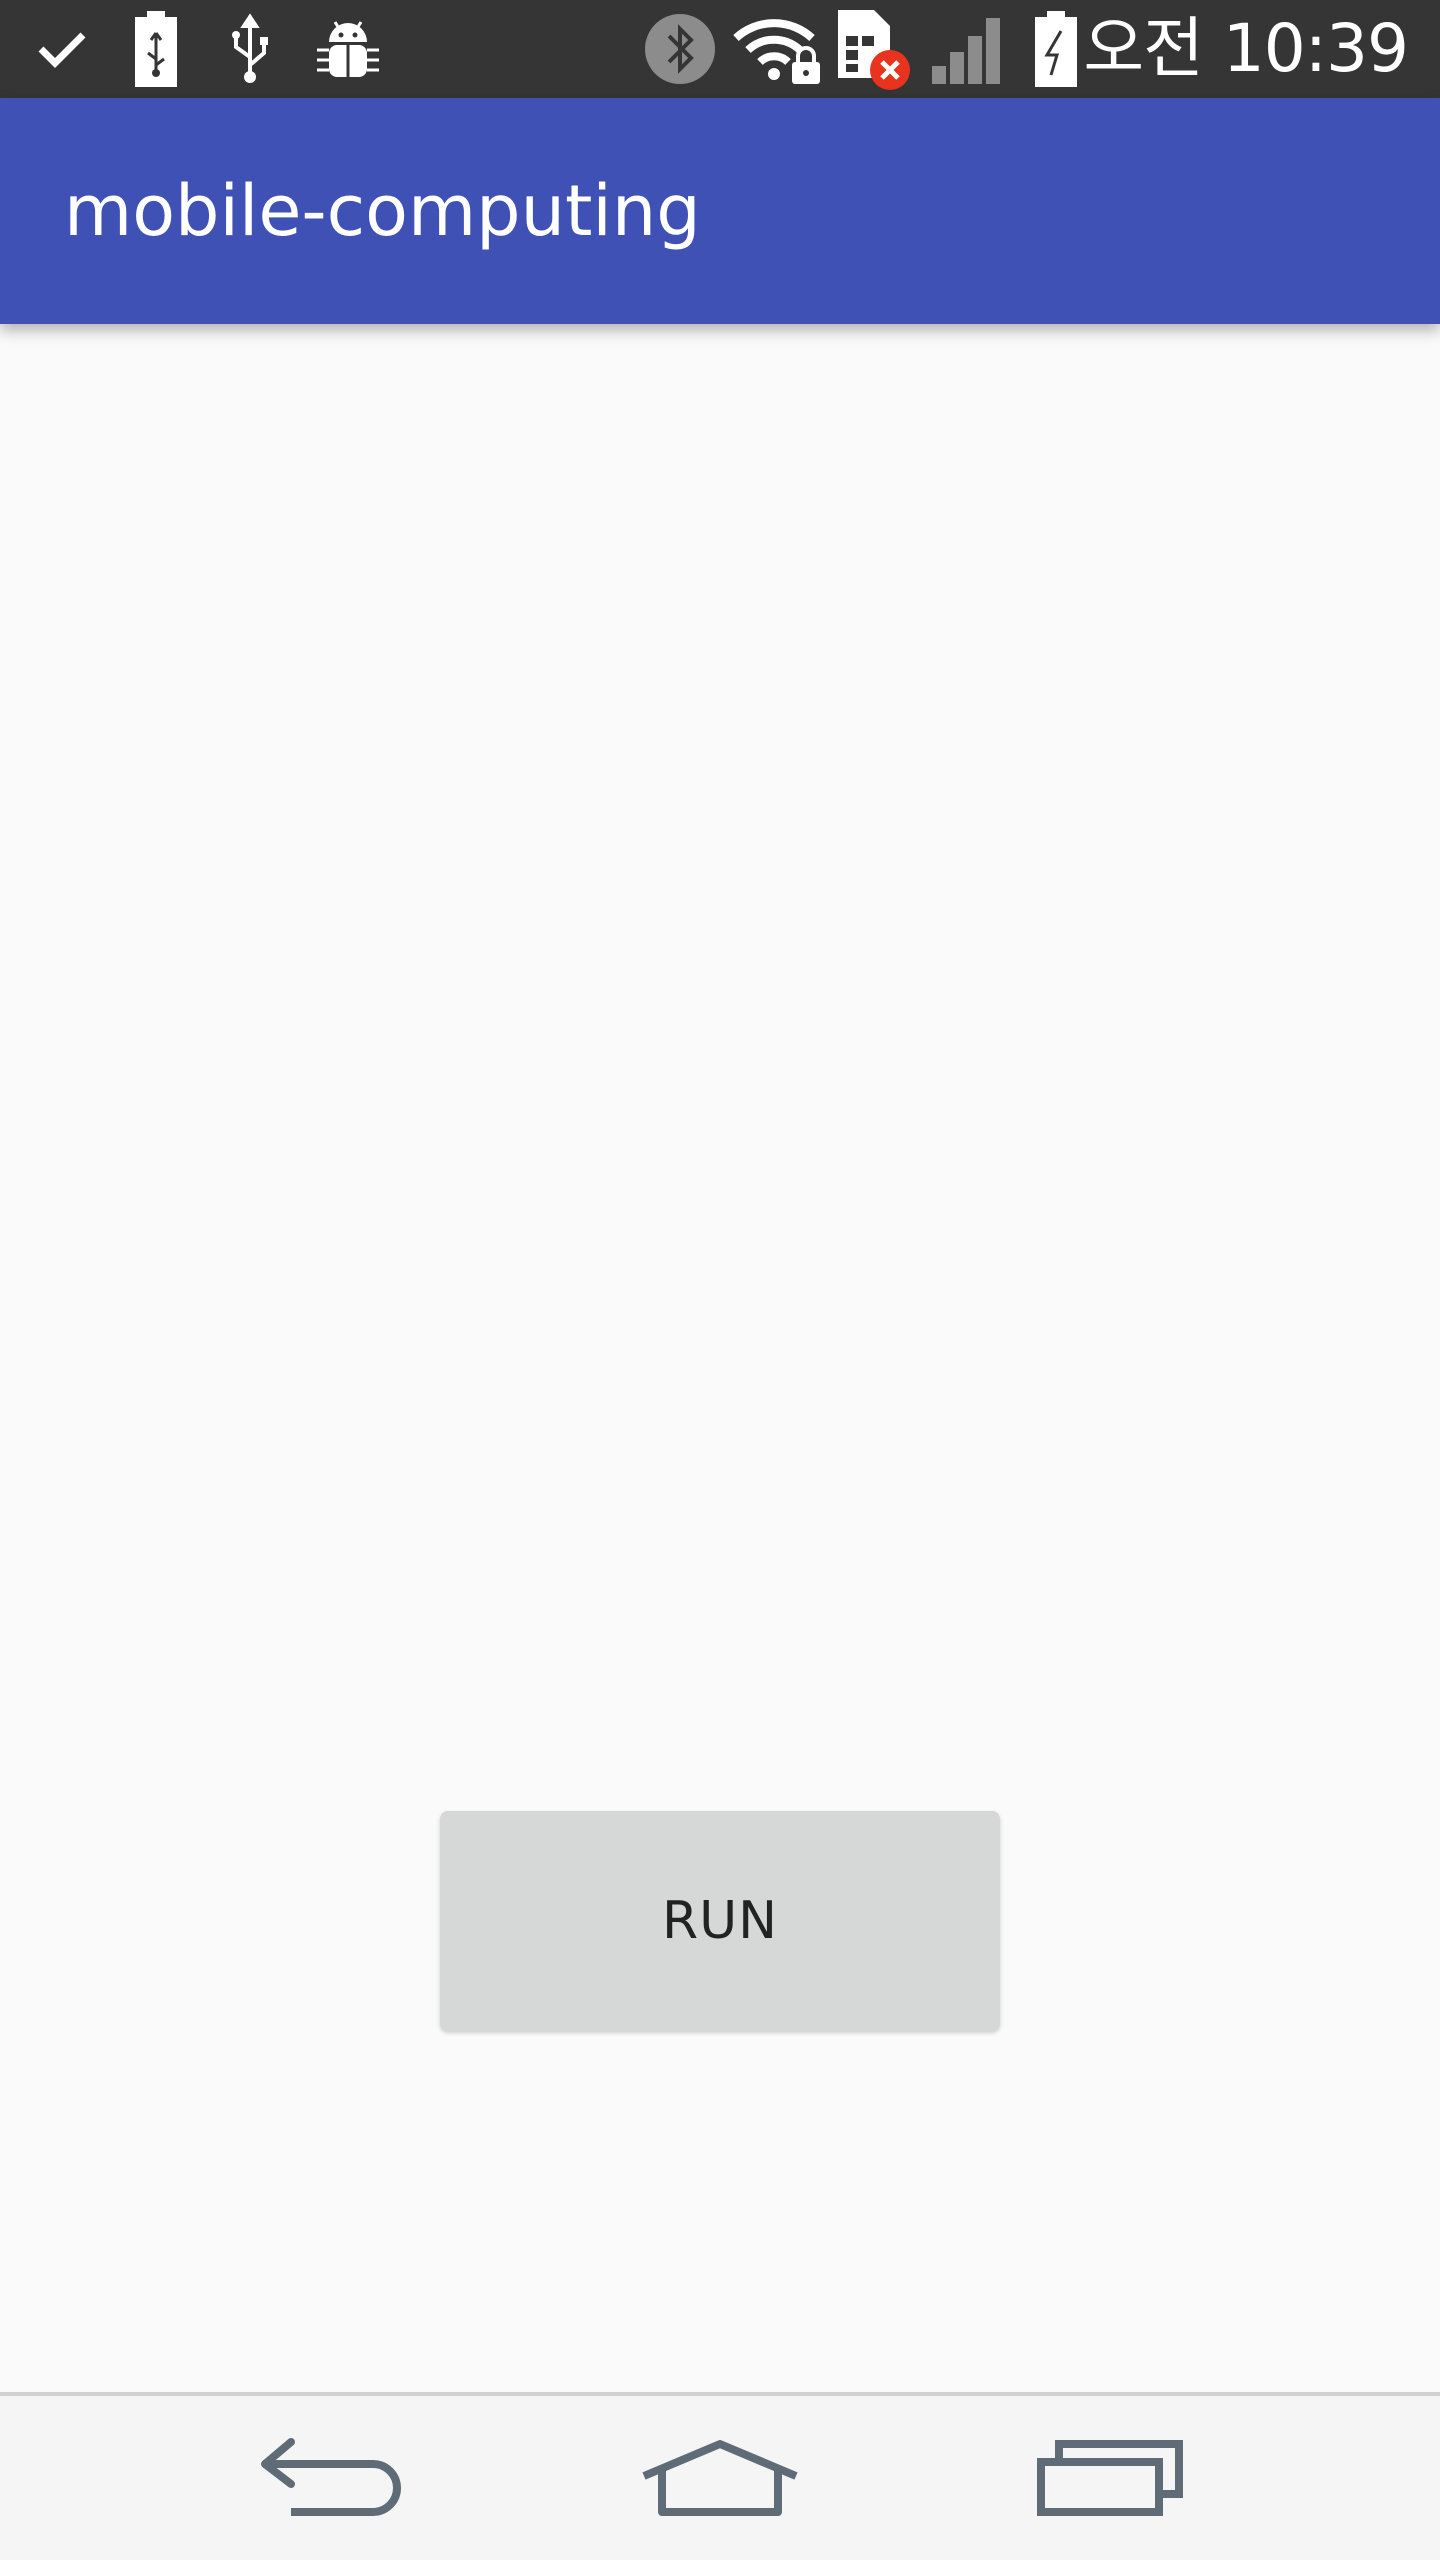  What do you see at coordinates (778, 49) in the screenshot?
I see `wifi-locked-icon` at bounding box center [778, 49].